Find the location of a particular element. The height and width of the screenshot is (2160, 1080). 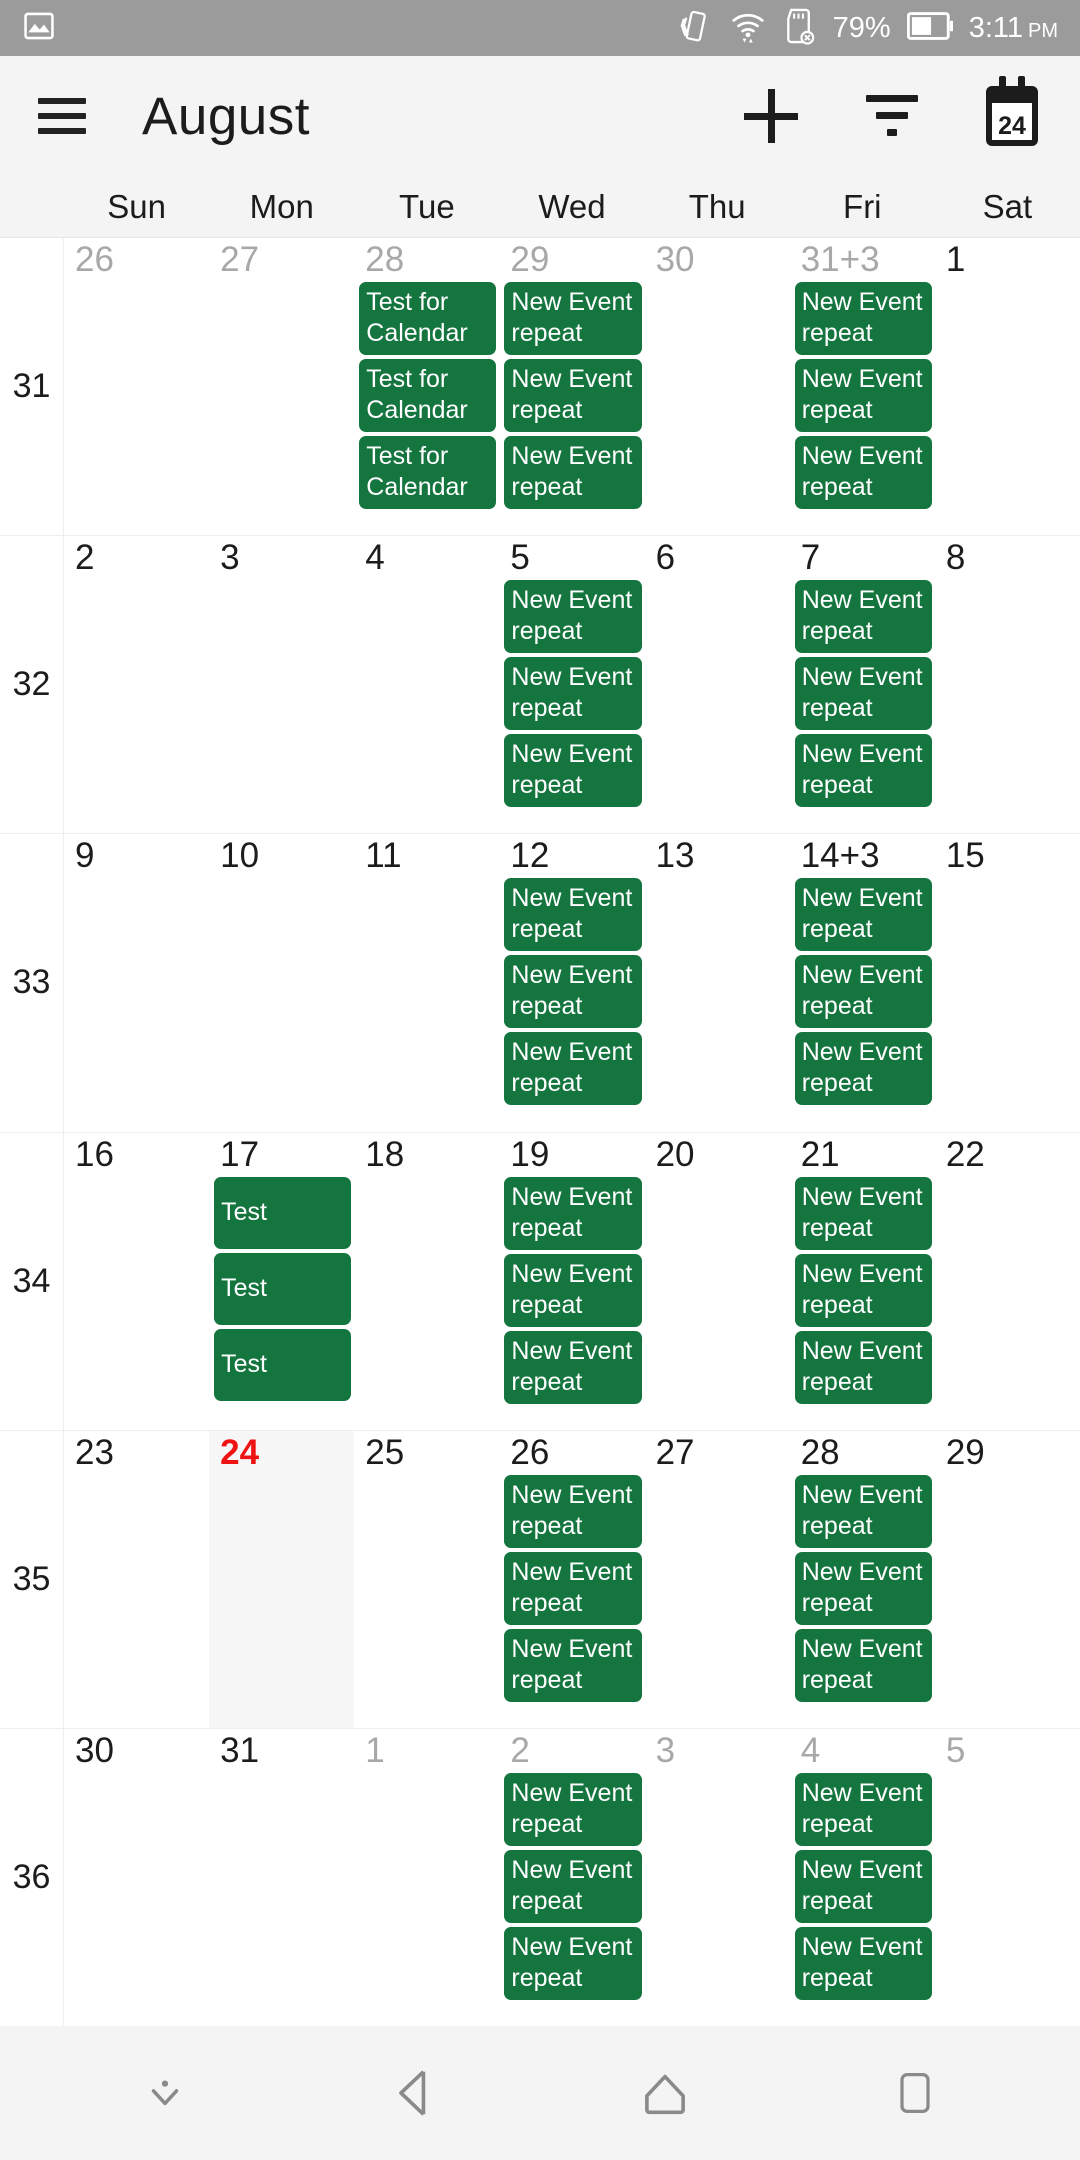

calendar-day-cell: 29 is located at coordinates (1007, 1579).